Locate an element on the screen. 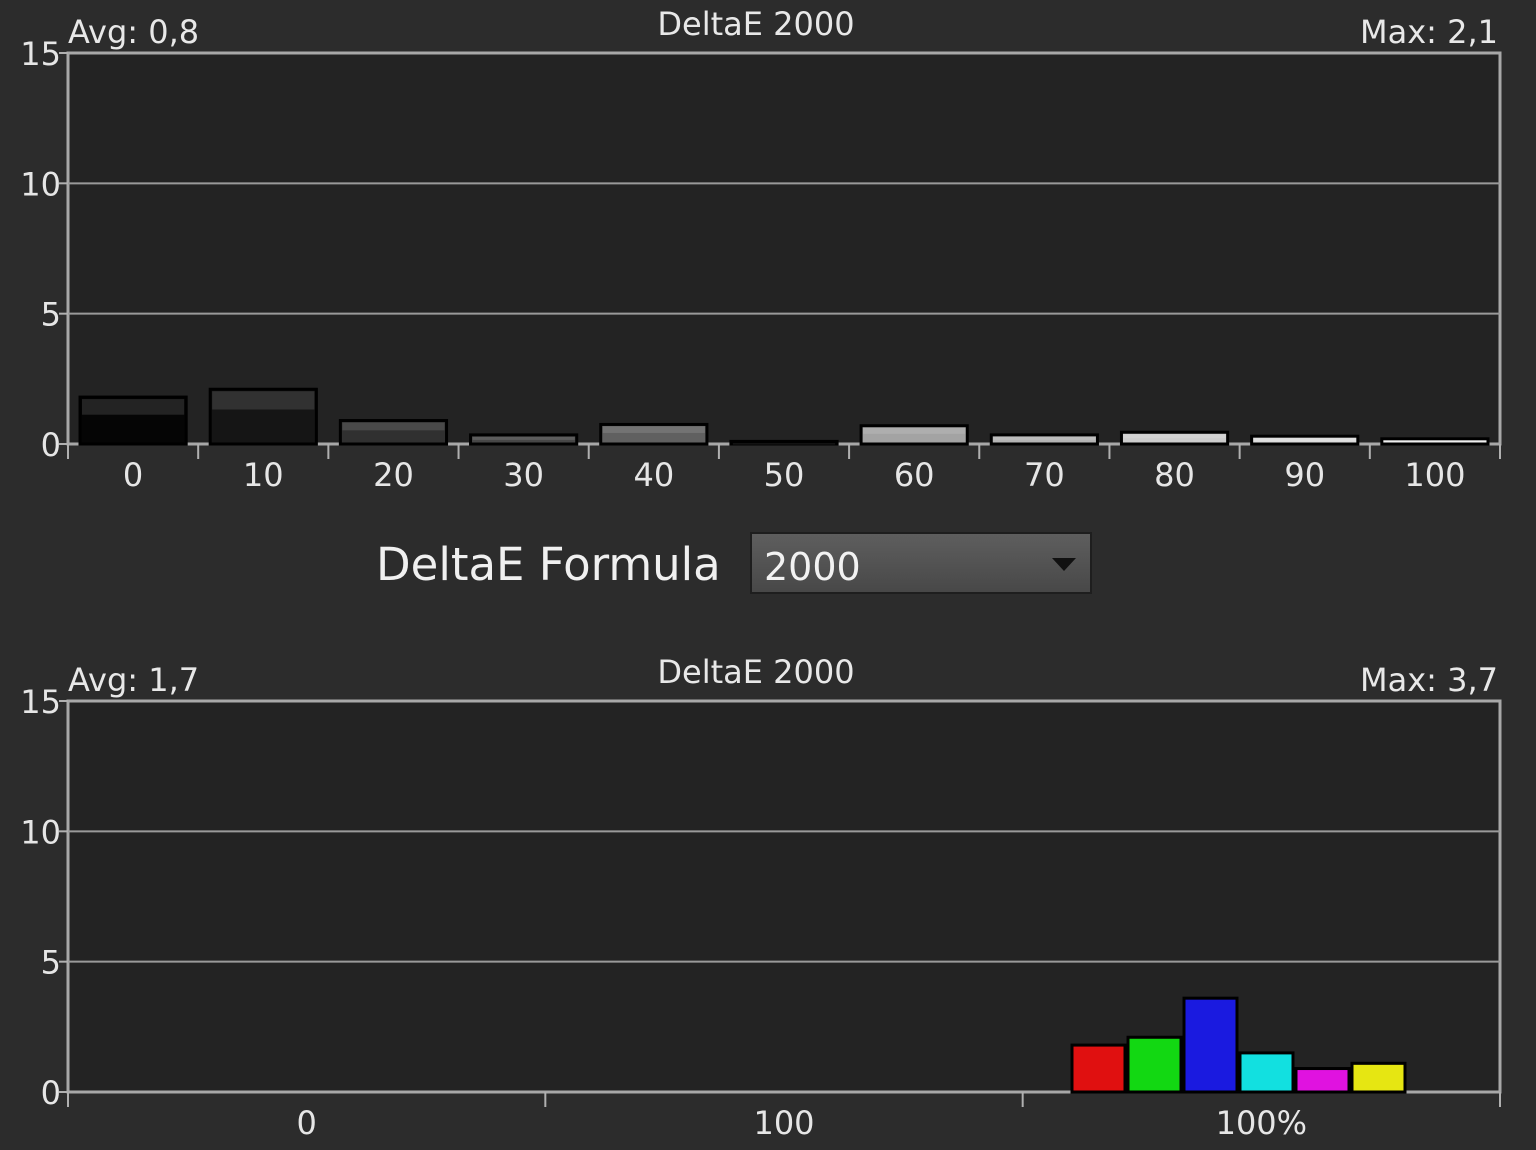 The image size is (1536, 1150). x-tick-label: 90 is located at coordinates (1304, 475).